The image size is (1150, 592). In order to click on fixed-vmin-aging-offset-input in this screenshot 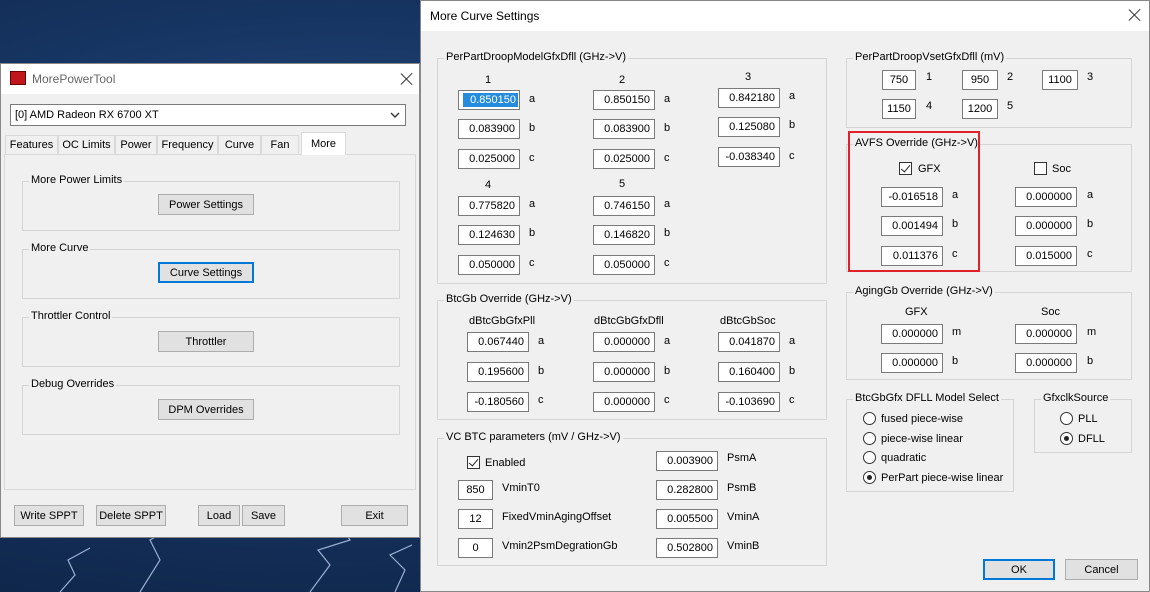, I will do `click(475, 519)`.